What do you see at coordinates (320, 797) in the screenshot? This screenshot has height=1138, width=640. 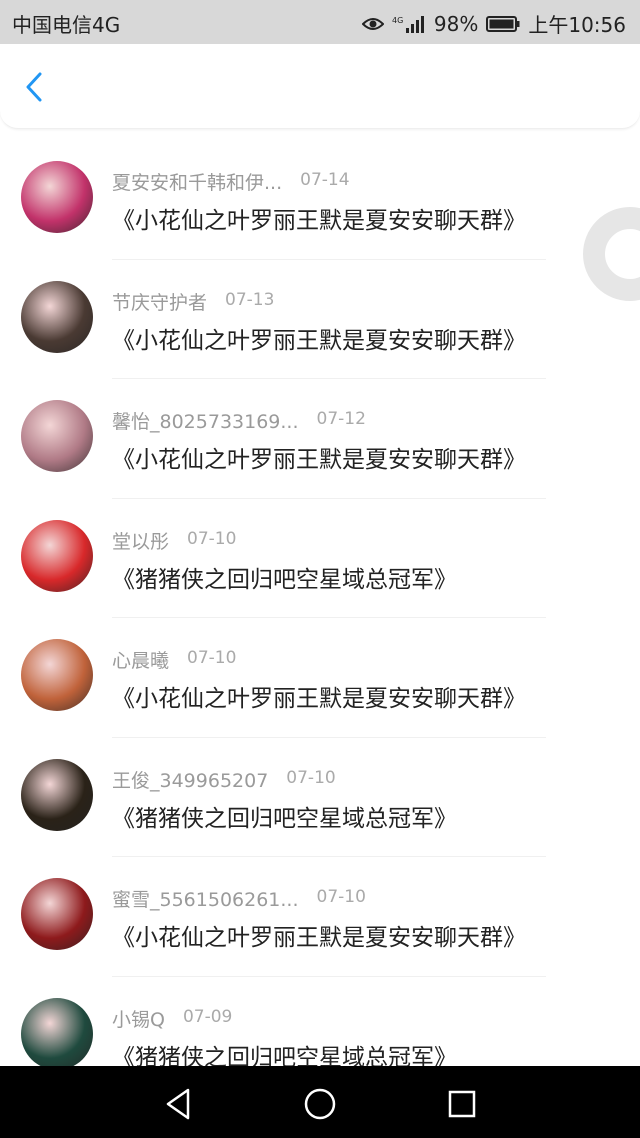 I see `list-item: 王俊_349965207 07-10 《猪猪侠之回归吧空星域总冠军》` at bounding box center [320, 797].